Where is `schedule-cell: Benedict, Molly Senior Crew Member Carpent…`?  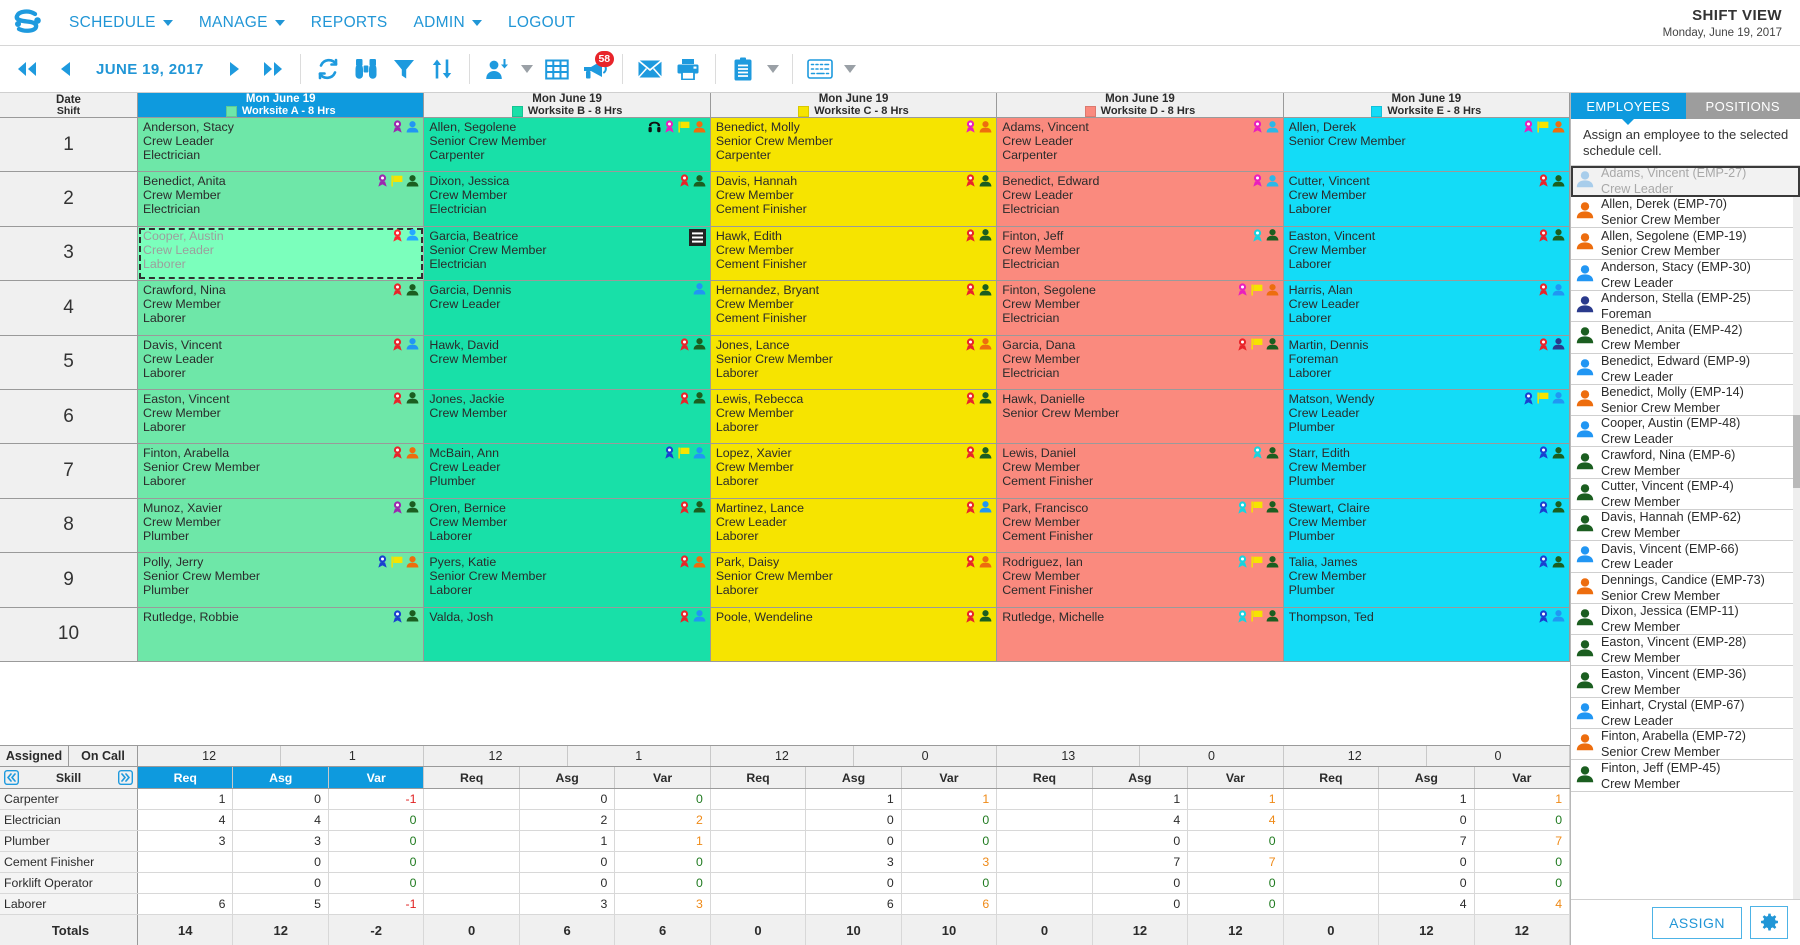 schedule-cell: Benedict, Molly Senior Crew Member Carpent… is located at coordinates (854, 145).